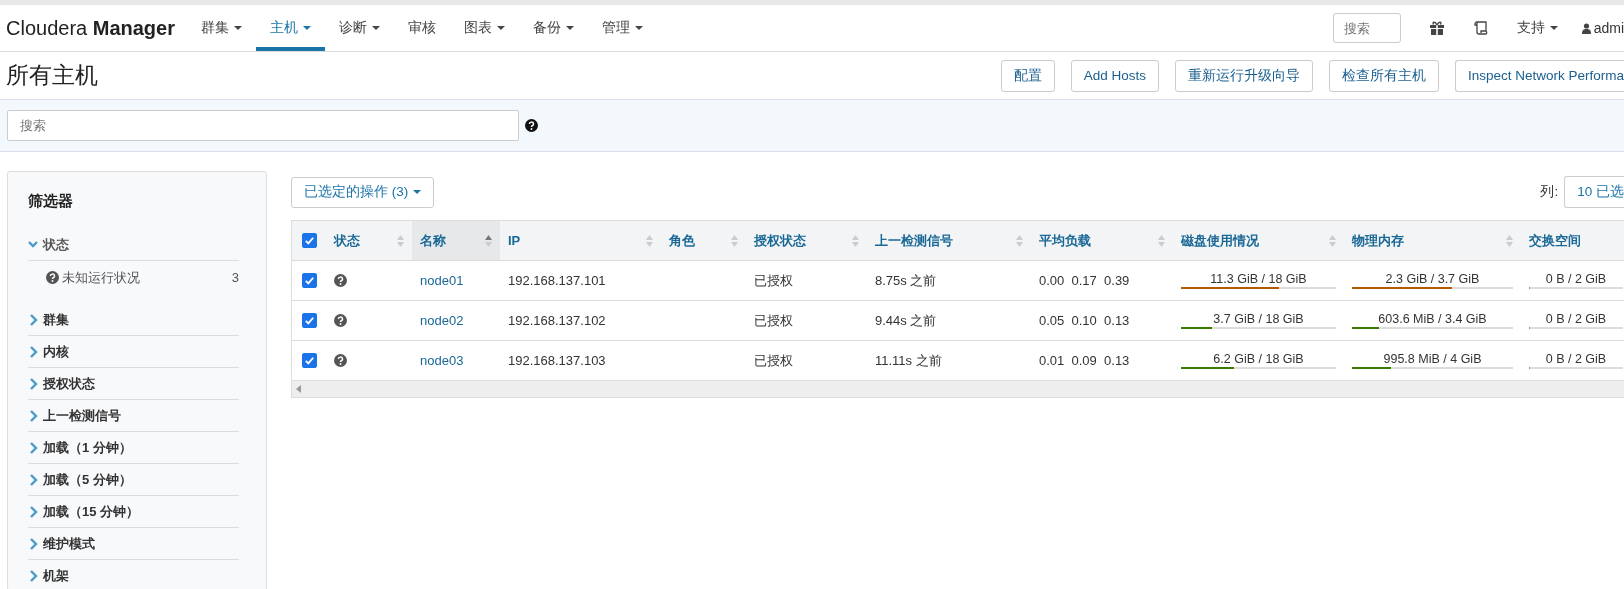  I want to click on table-cell: 0.00 0.17 0.39, so click(1084, 280).